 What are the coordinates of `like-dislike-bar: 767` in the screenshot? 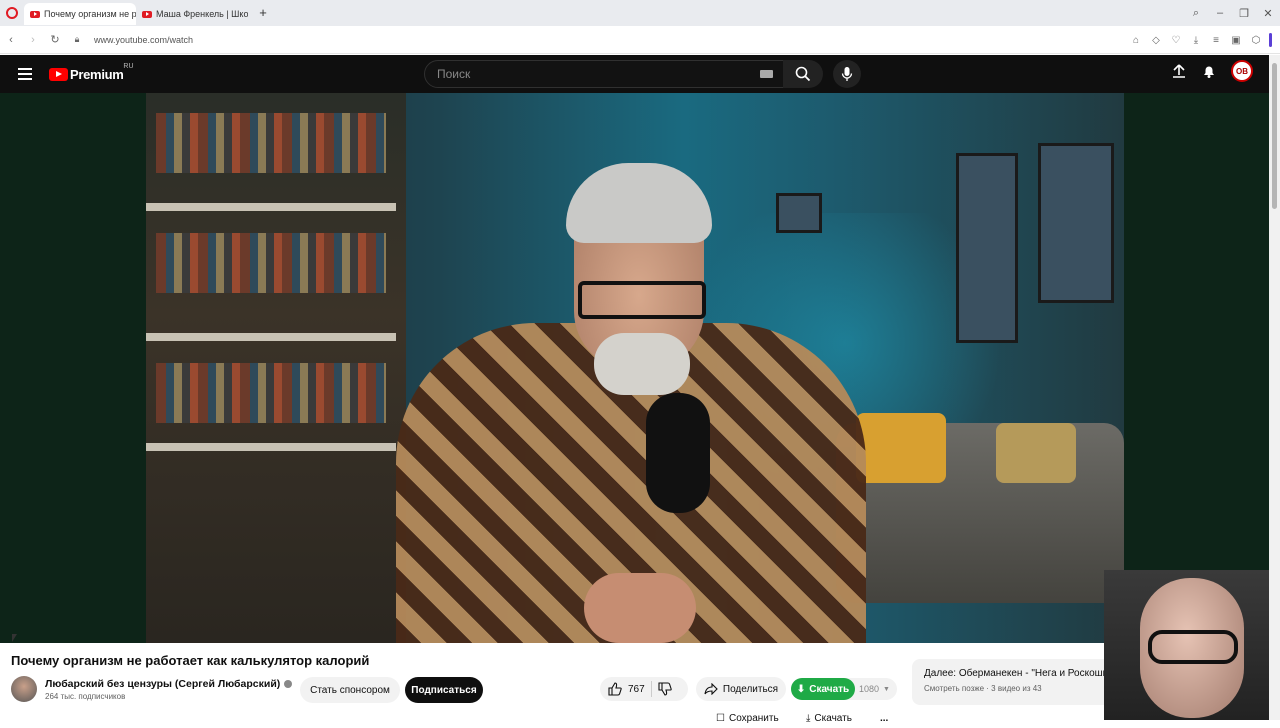 It's located at (644, 689).